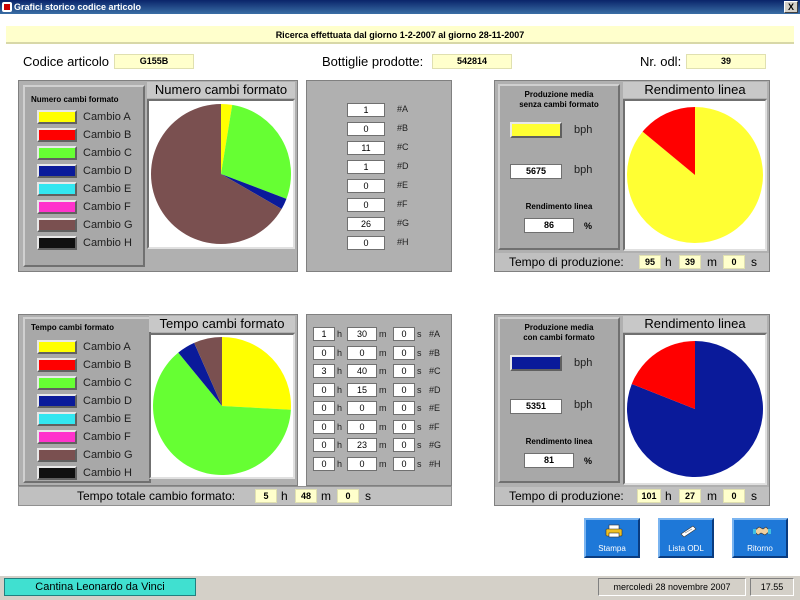  I want to click on pie-slice, so click(256, 373).